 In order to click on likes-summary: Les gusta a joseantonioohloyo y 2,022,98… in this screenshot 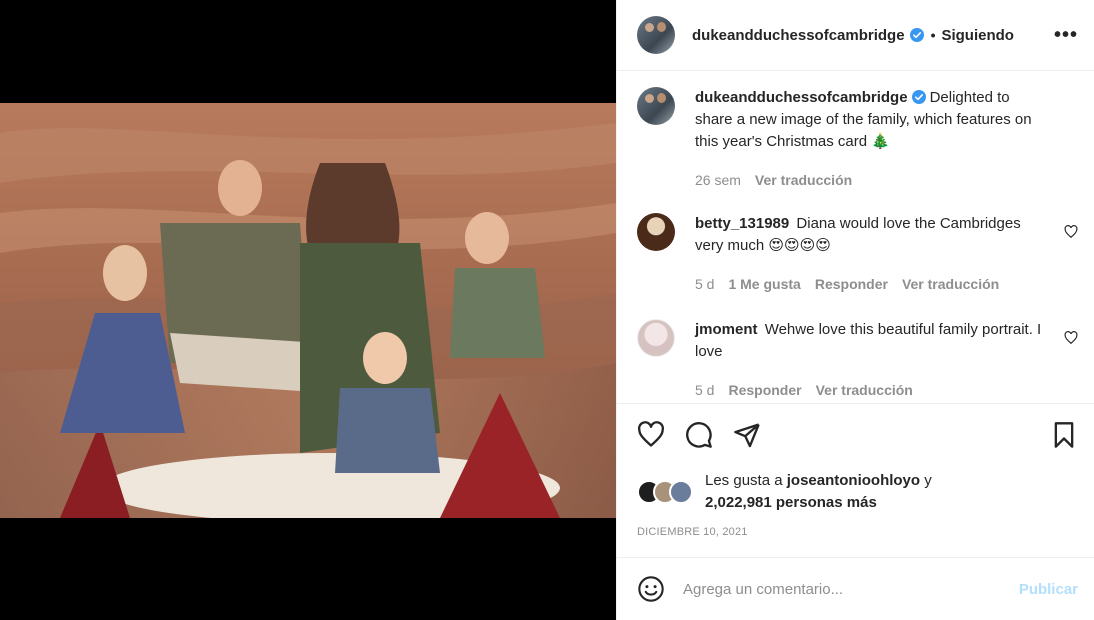, I will do `click(818, 492)`.